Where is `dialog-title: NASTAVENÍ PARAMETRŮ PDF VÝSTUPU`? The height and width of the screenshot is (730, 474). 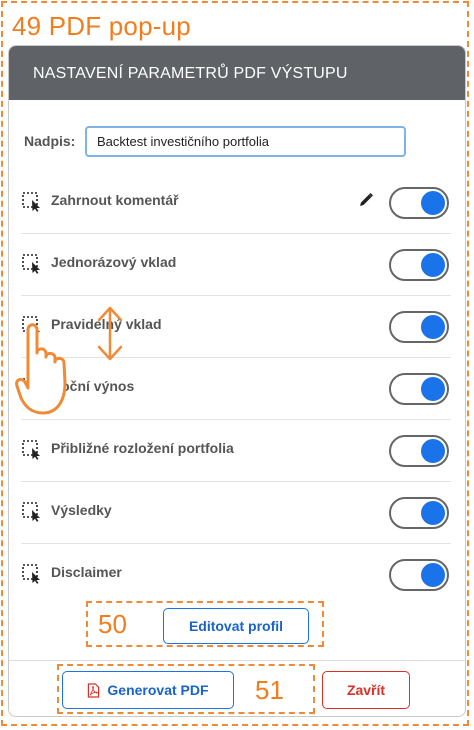
dialog-title: NASTAVENÍ PARAMETRŮ PDF VÝSTUPU is located at coordinates (190, 73).